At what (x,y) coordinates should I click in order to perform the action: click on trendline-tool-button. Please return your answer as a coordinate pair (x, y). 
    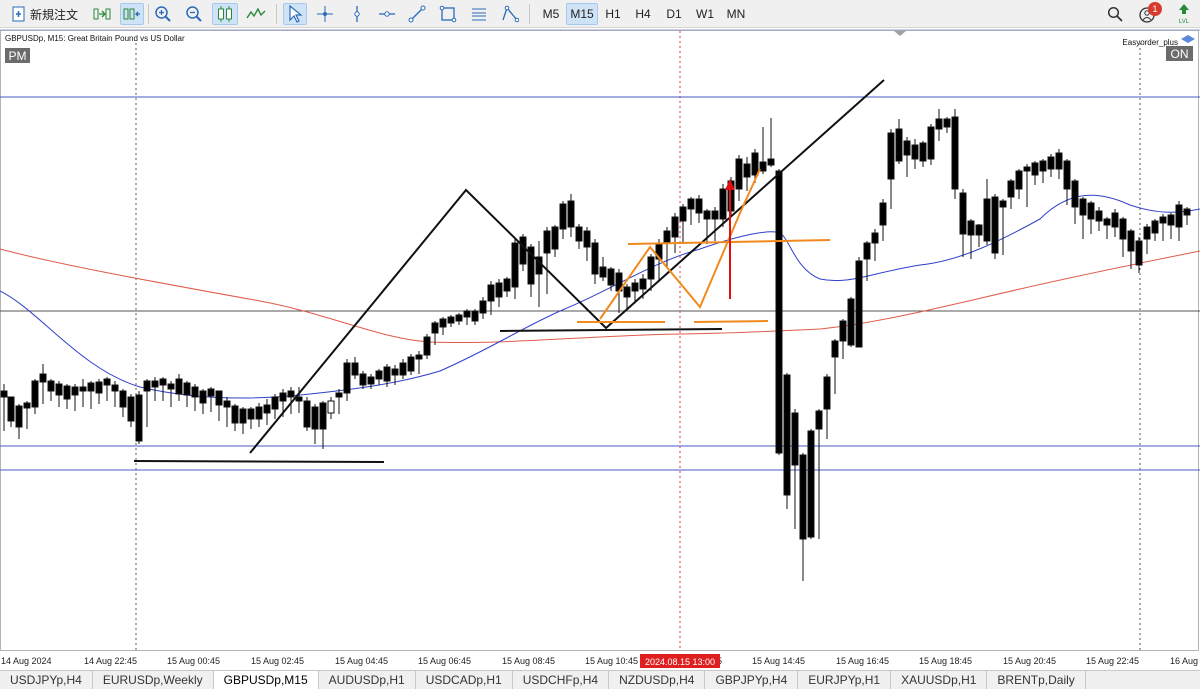
    Looking at the image, I should click on (417, 14).